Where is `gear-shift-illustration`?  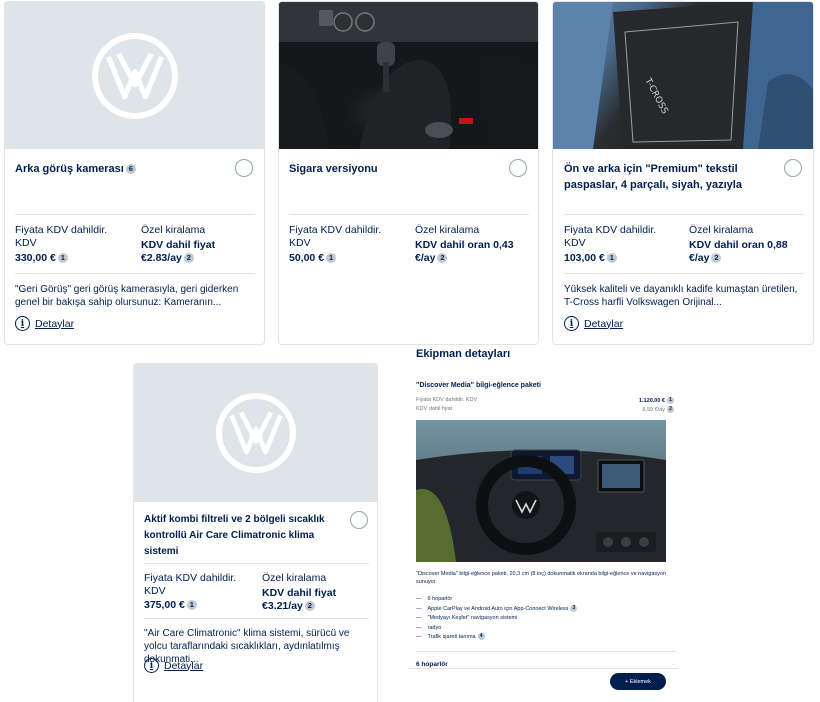
gear-shift-illustration is located at coordinates (408, 75).